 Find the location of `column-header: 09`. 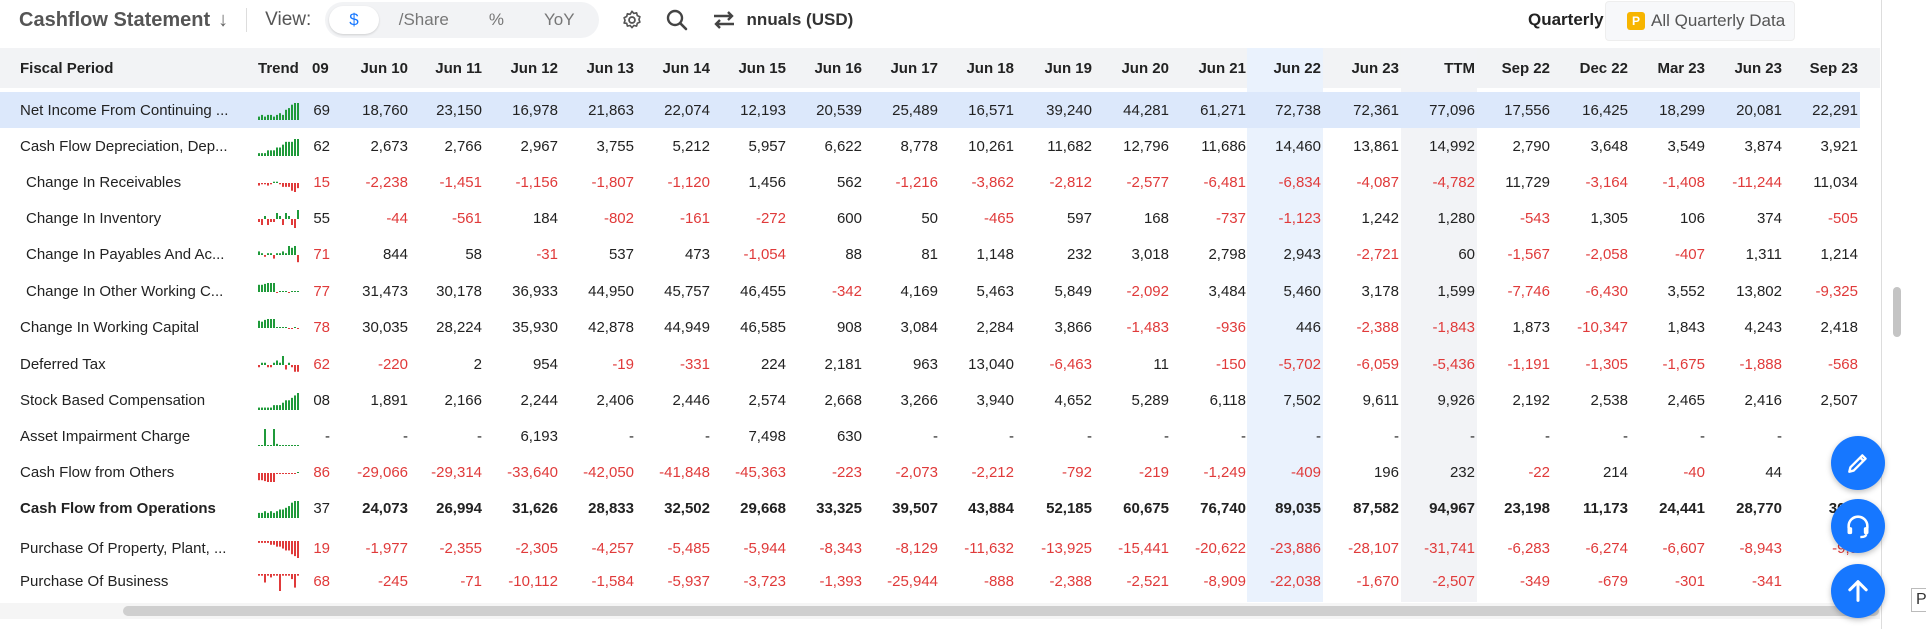

column-header: 09 is located at coordinates (320, 68).